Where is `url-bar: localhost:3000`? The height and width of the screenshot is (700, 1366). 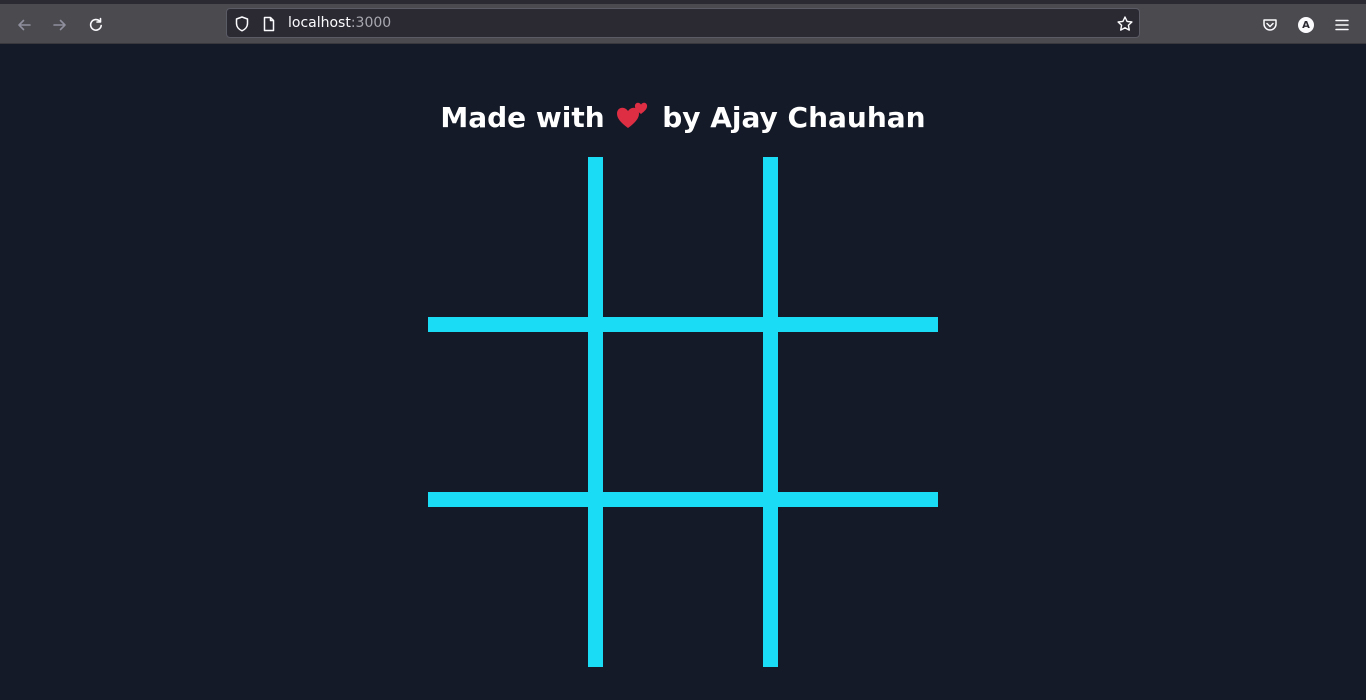 url-bar: localhost:3000 is located at coordinates (683, 23).